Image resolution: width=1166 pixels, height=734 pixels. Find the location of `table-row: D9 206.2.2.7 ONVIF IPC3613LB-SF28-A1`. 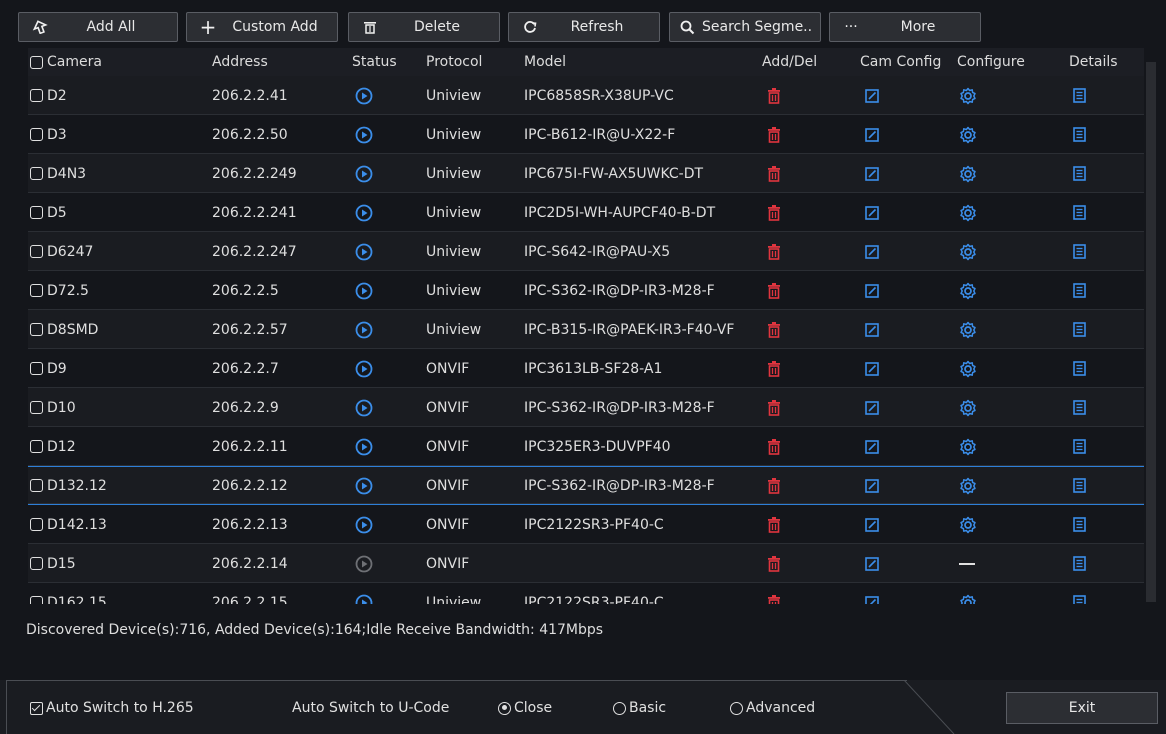

table-row: D9 206.2.2.7 ONVIF IPC3613LB-SF28-A1 is located at coordinates (586, 368).